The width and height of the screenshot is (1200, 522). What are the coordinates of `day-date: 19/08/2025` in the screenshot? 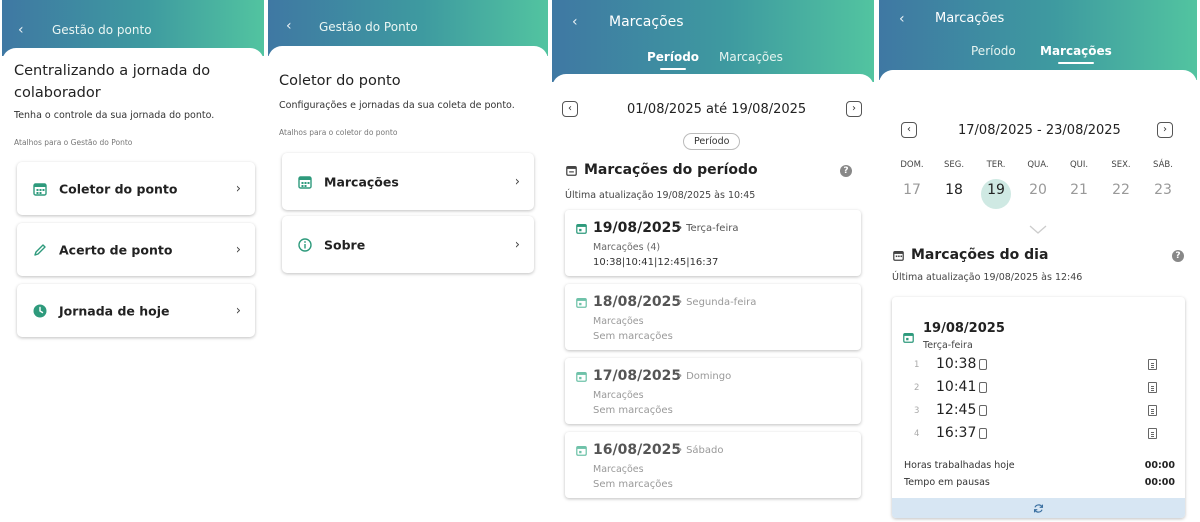 It's located at (637, 228).